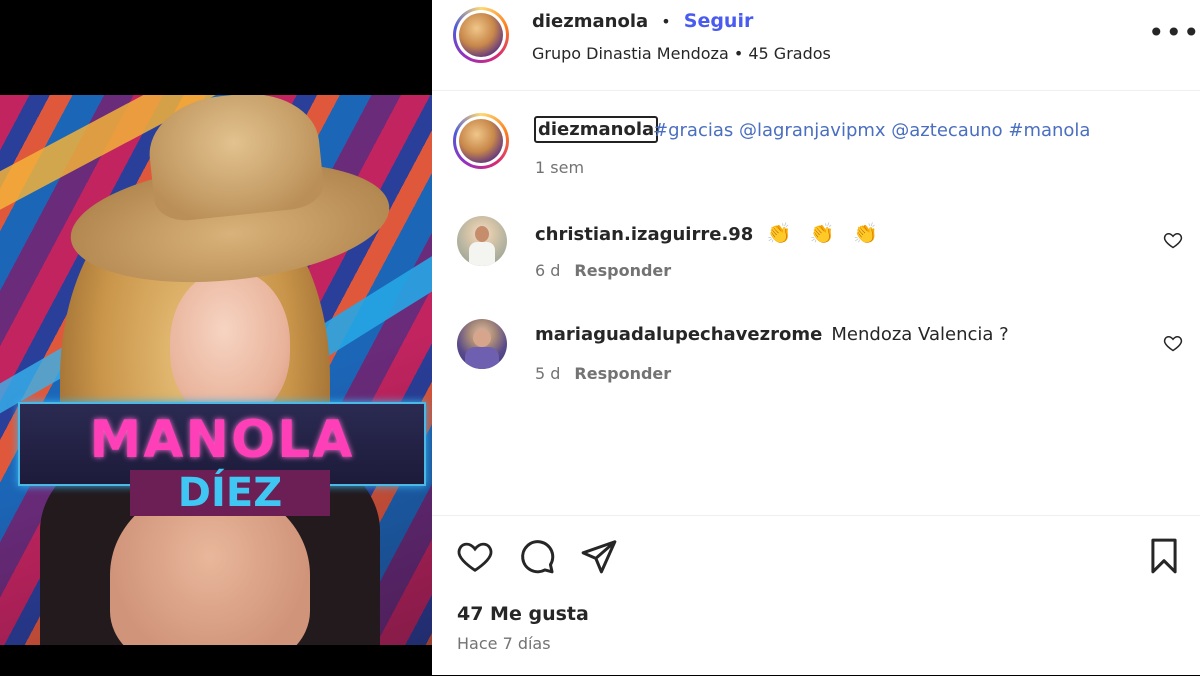  I want to click on caption-username: diezmanola, so click(596, 129).